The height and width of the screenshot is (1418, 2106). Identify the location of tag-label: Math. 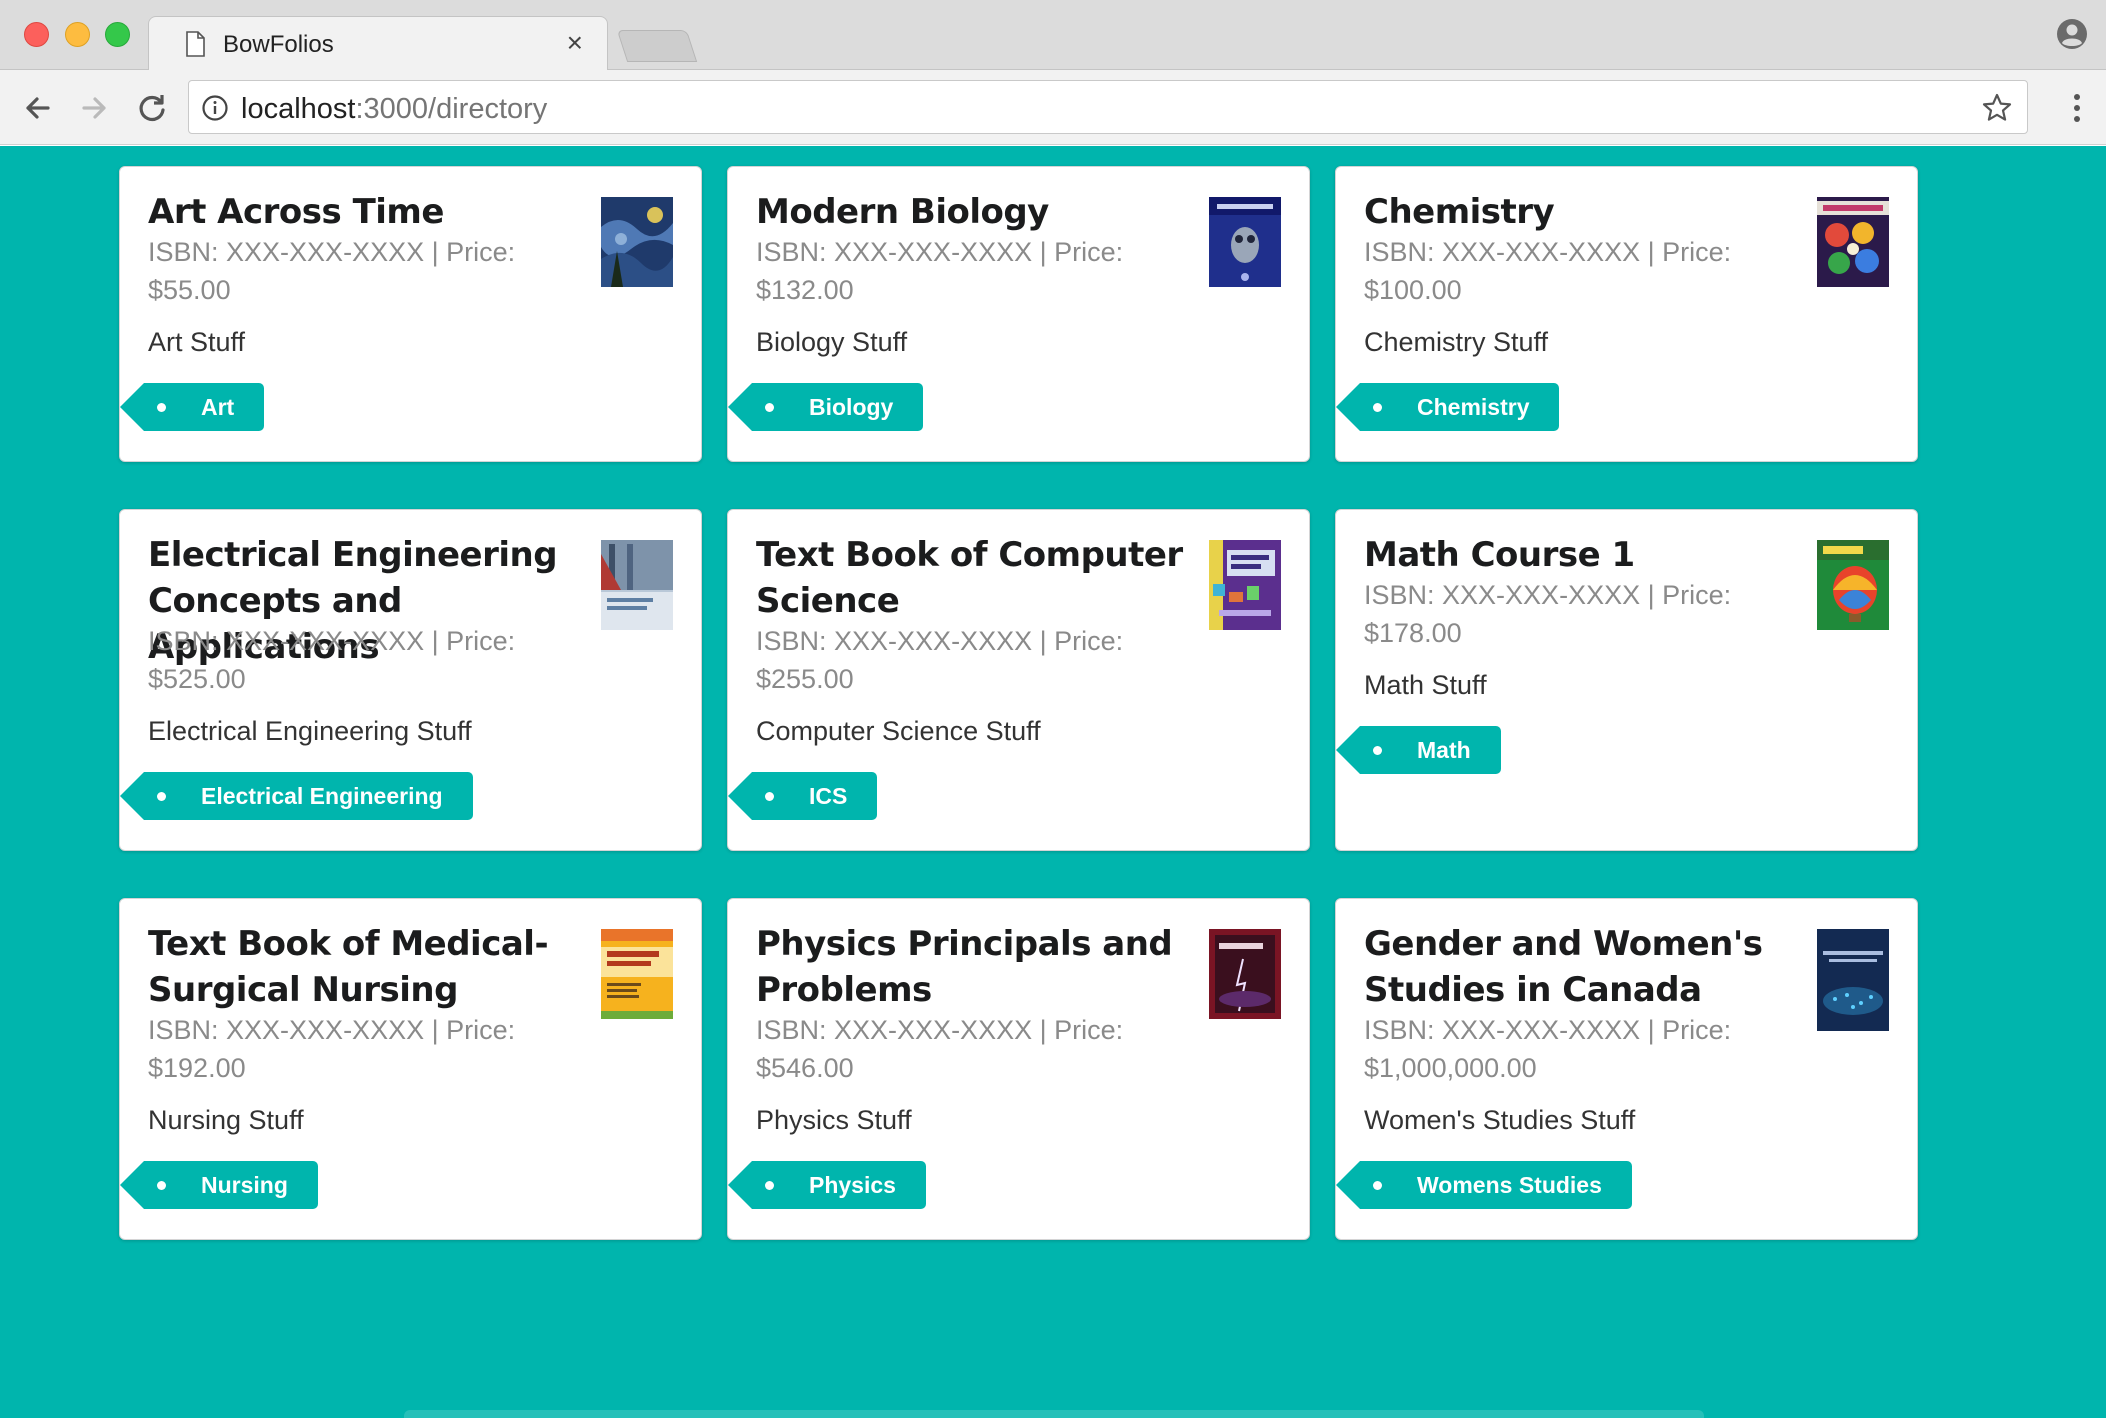
(1444, 750).